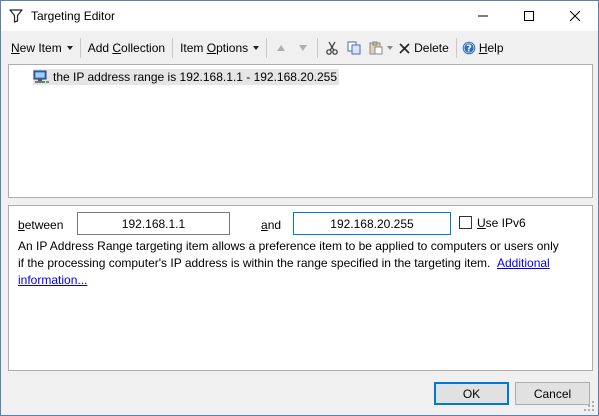 The width and height of the screenshot is (599, 416). I want to click on from-ip-field: 192.168.1.1, so click(153, 223).